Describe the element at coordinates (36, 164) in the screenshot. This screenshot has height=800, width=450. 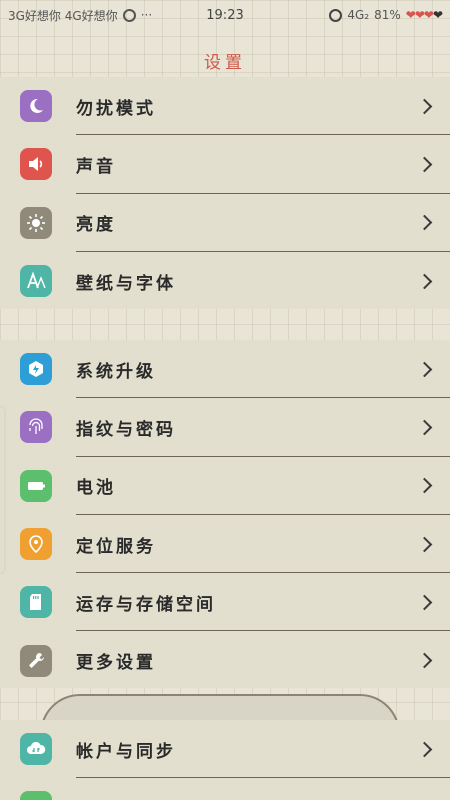
I see `speaker-icon` at that location.